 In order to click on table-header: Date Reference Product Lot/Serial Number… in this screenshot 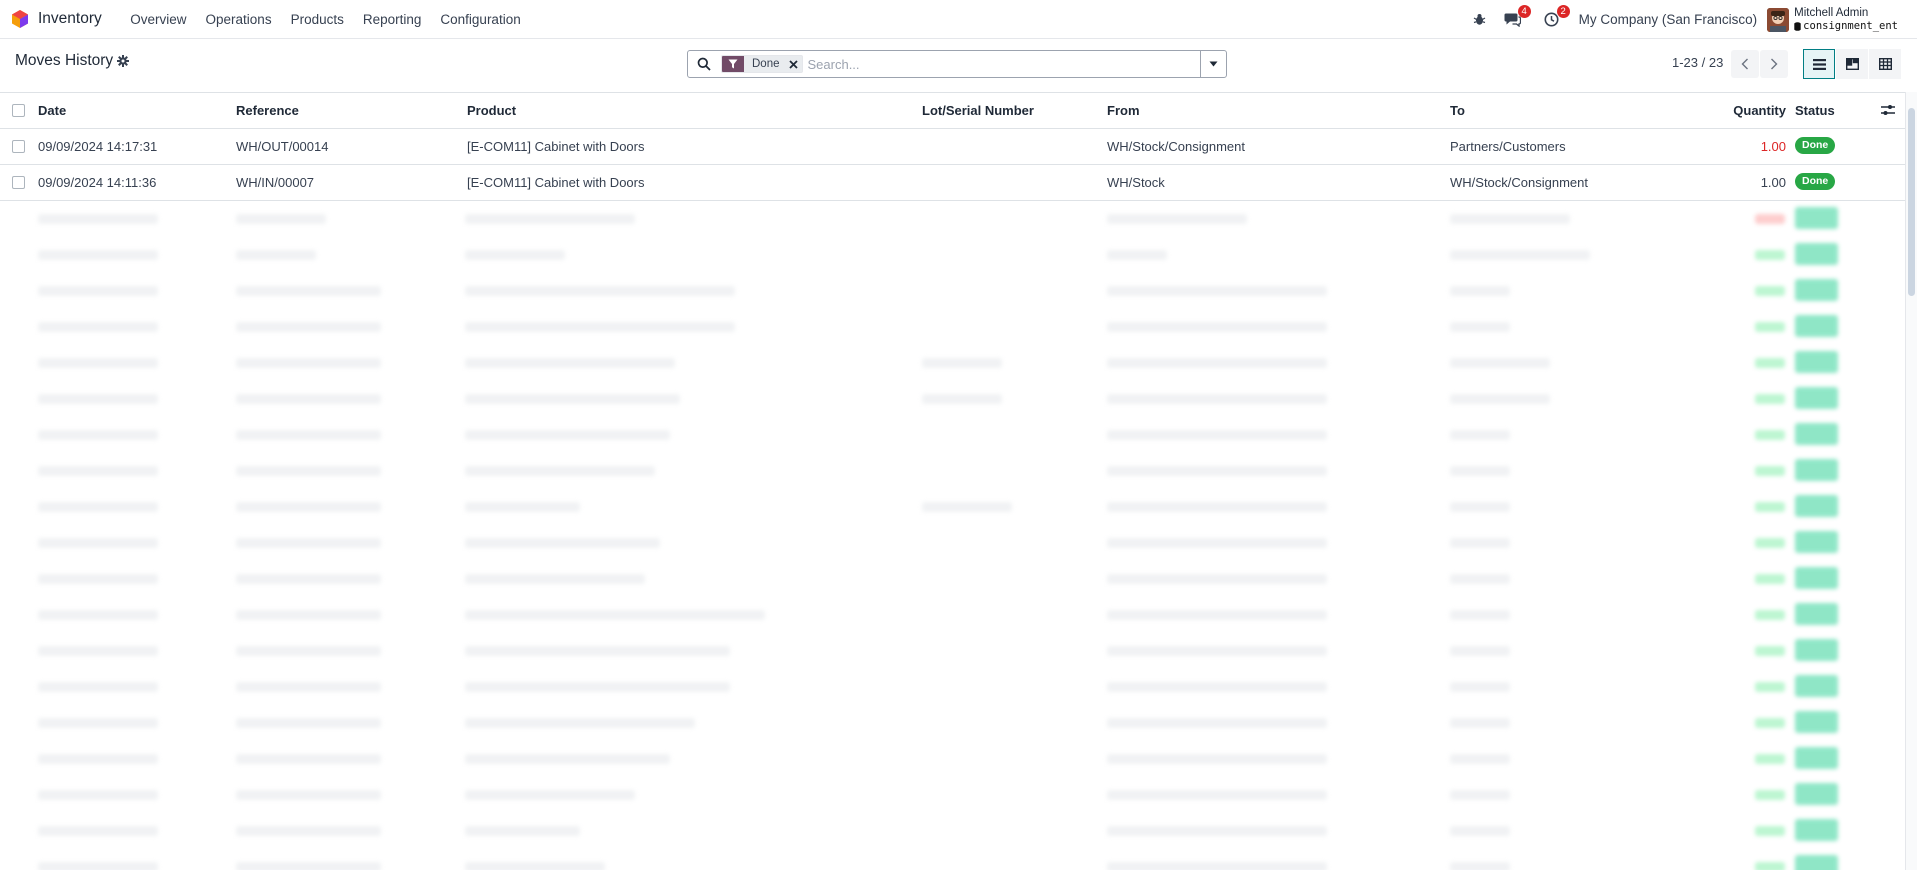, I will do `click(952, 111)`.